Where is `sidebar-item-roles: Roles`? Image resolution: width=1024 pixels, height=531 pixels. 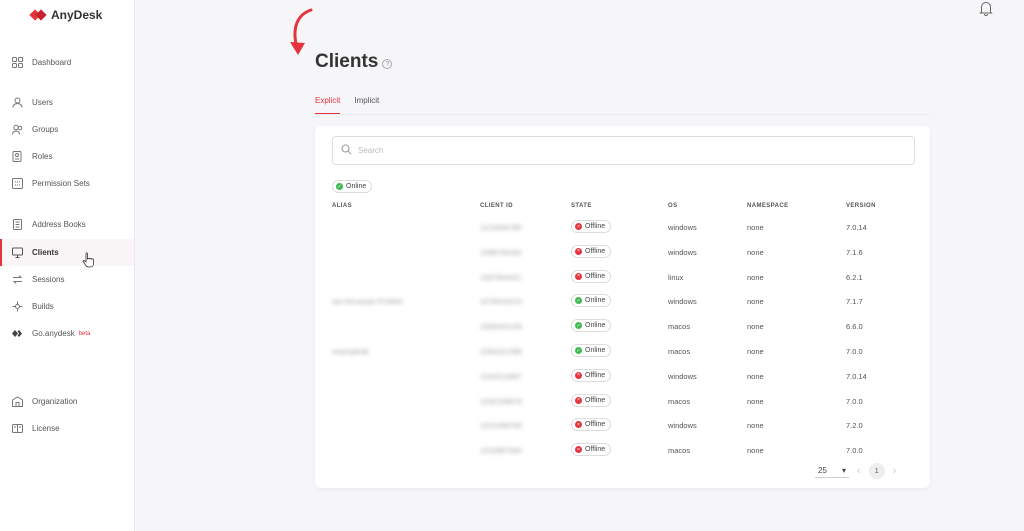
sidebar-item-roles: Roles is located at coordinates (67, 156).